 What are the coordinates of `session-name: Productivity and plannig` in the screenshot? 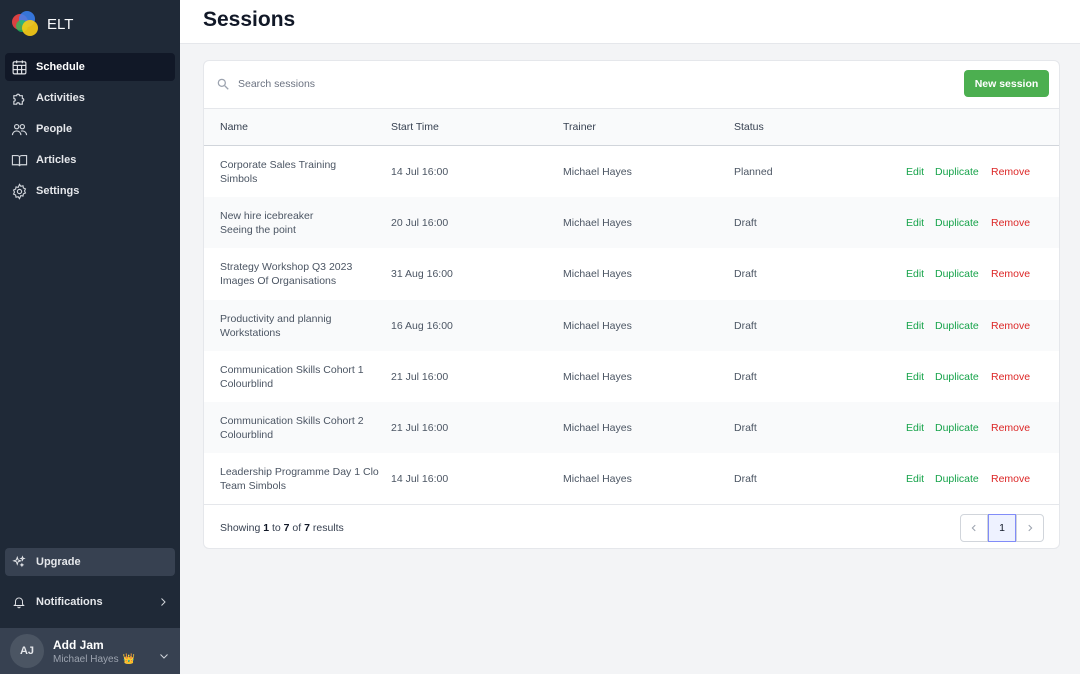 It's located at (276, 318).